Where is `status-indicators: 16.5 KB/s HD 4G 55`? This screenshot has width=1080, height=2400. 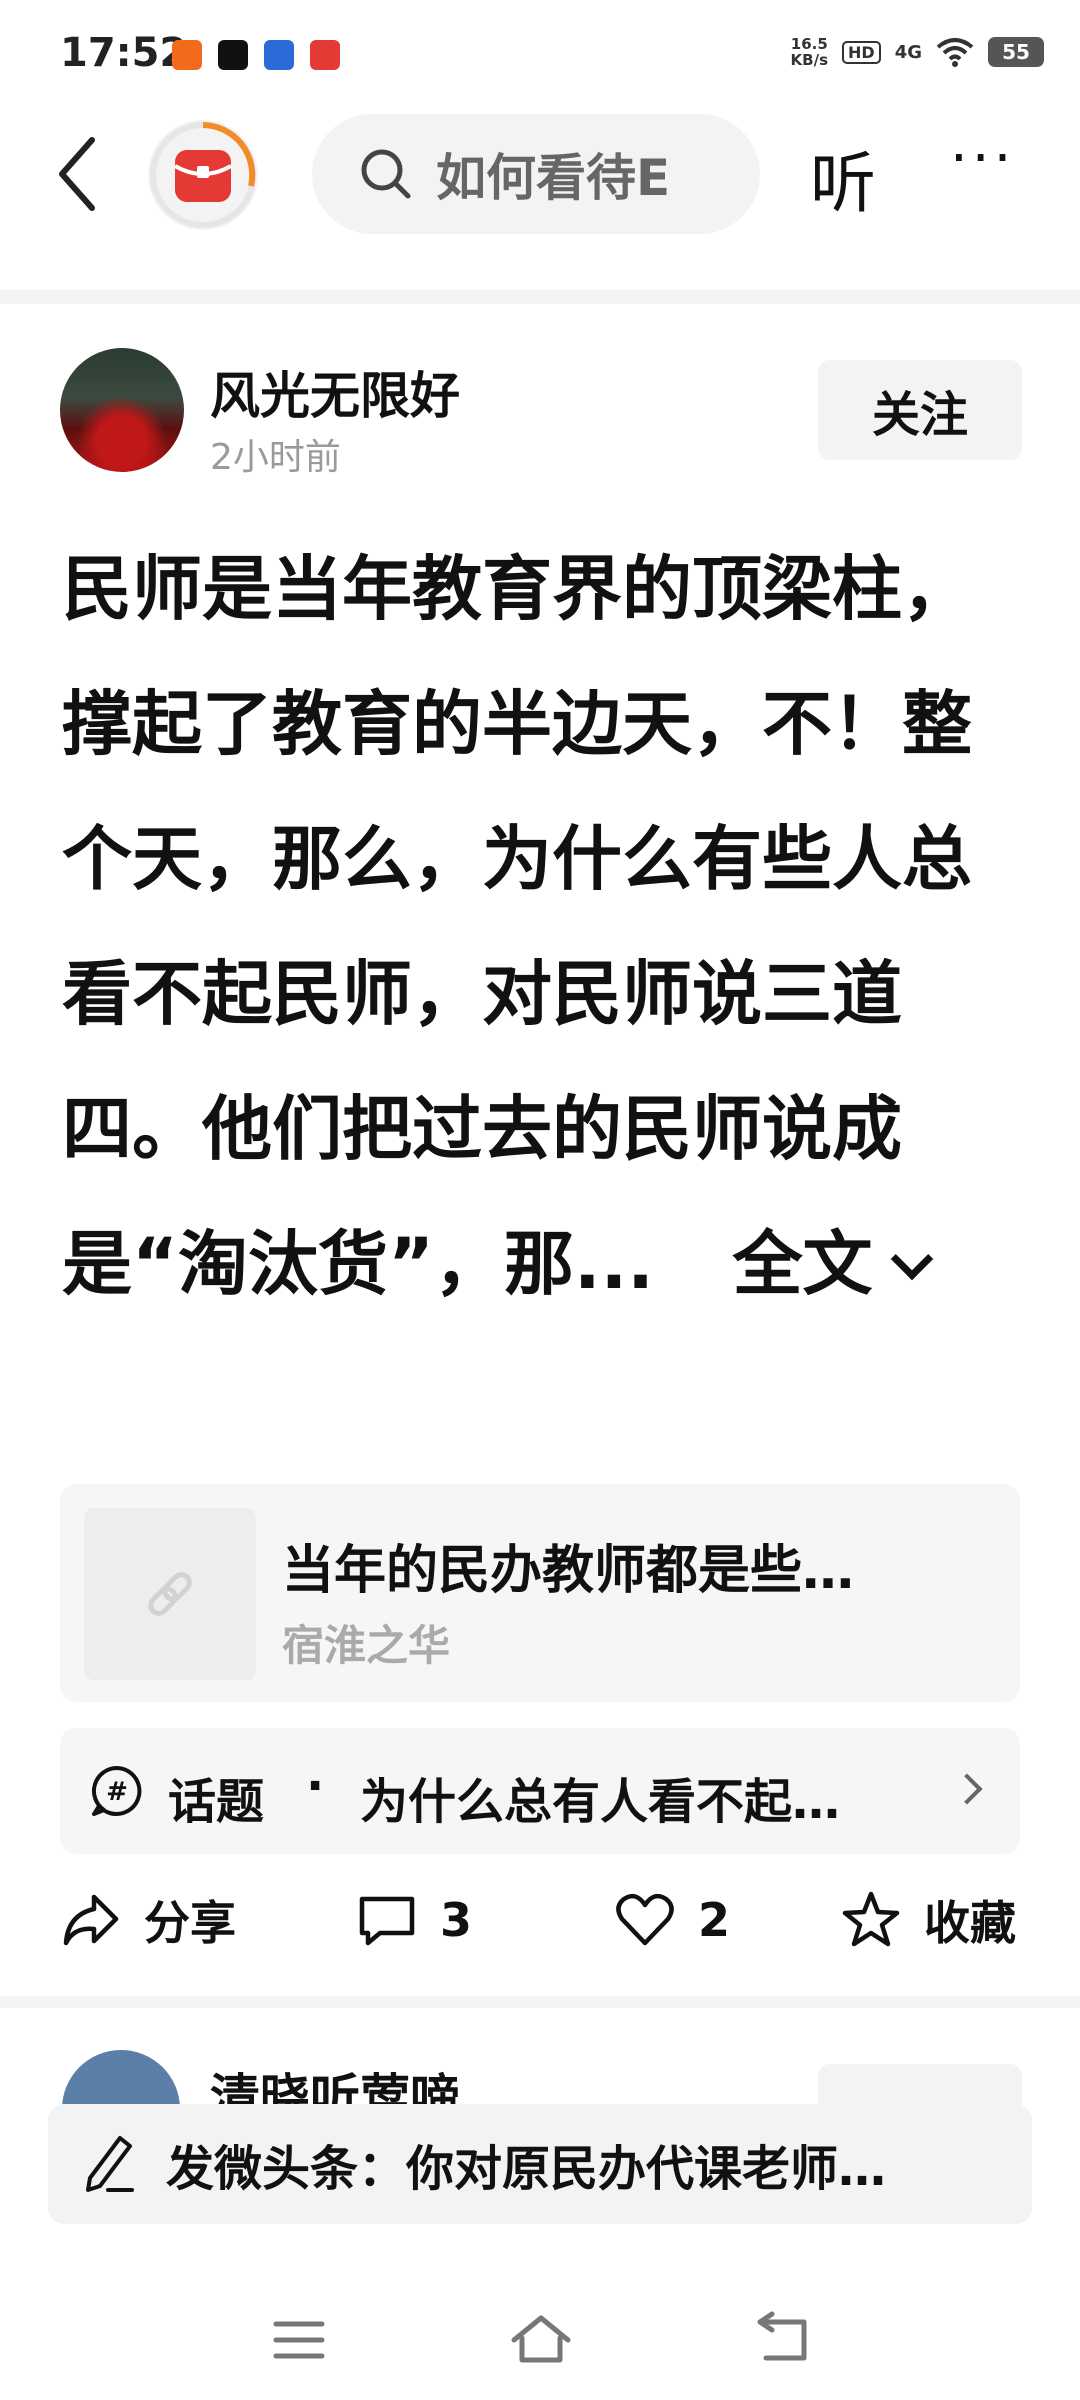
status-indicators: 16.5 KB/s HD 4G 55 is located at coordinates (917, 52).